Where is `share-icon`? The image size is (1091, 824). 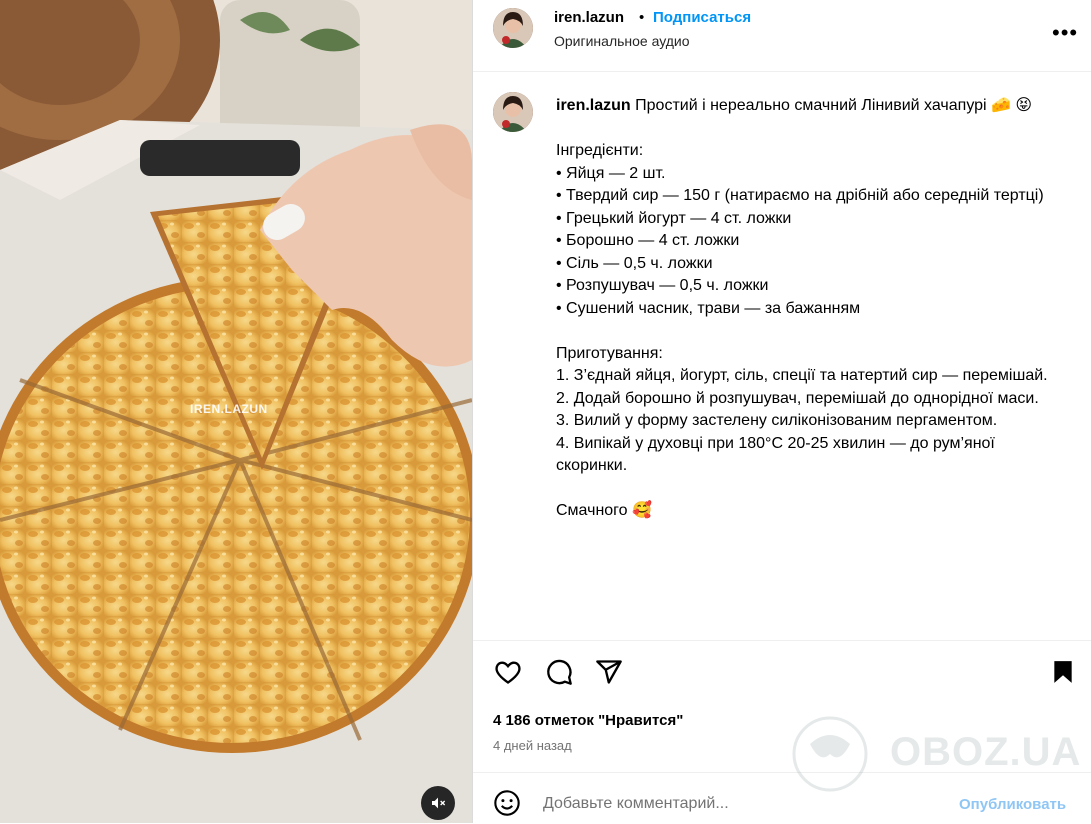 share-icon is located at coordinates (609, 672).